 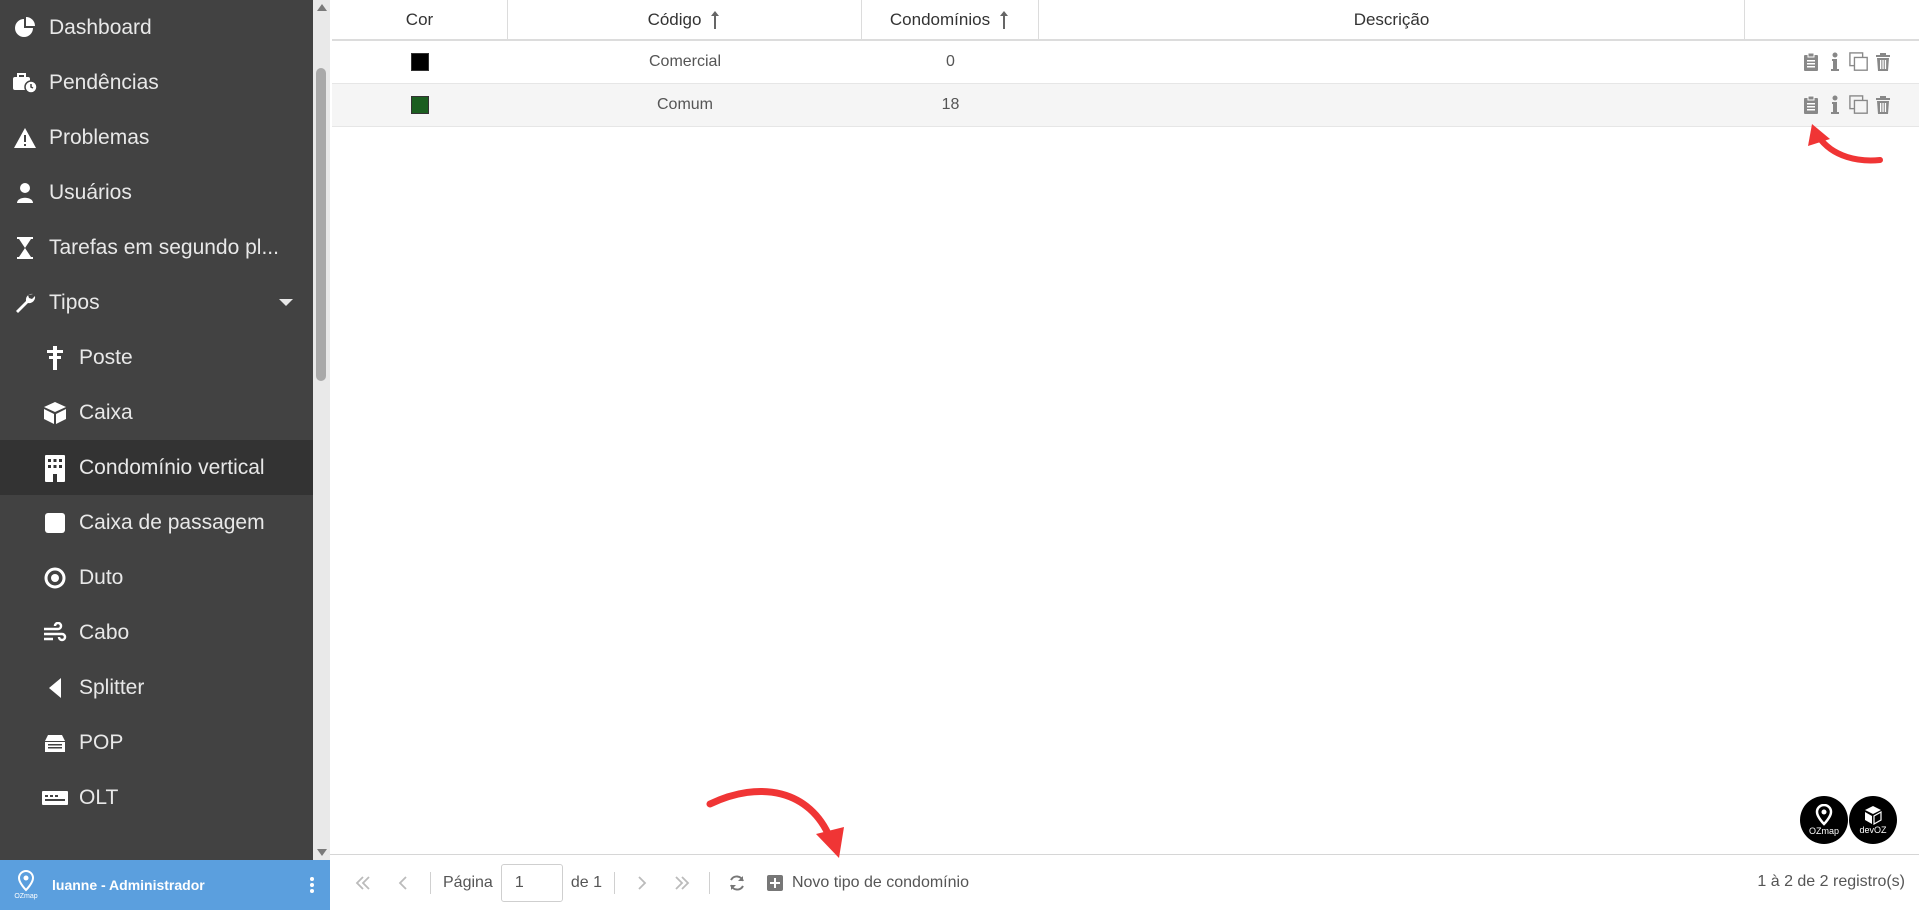 I want to click on sidebar-item-usuarios: Usuários, so click(x=156, y=192).